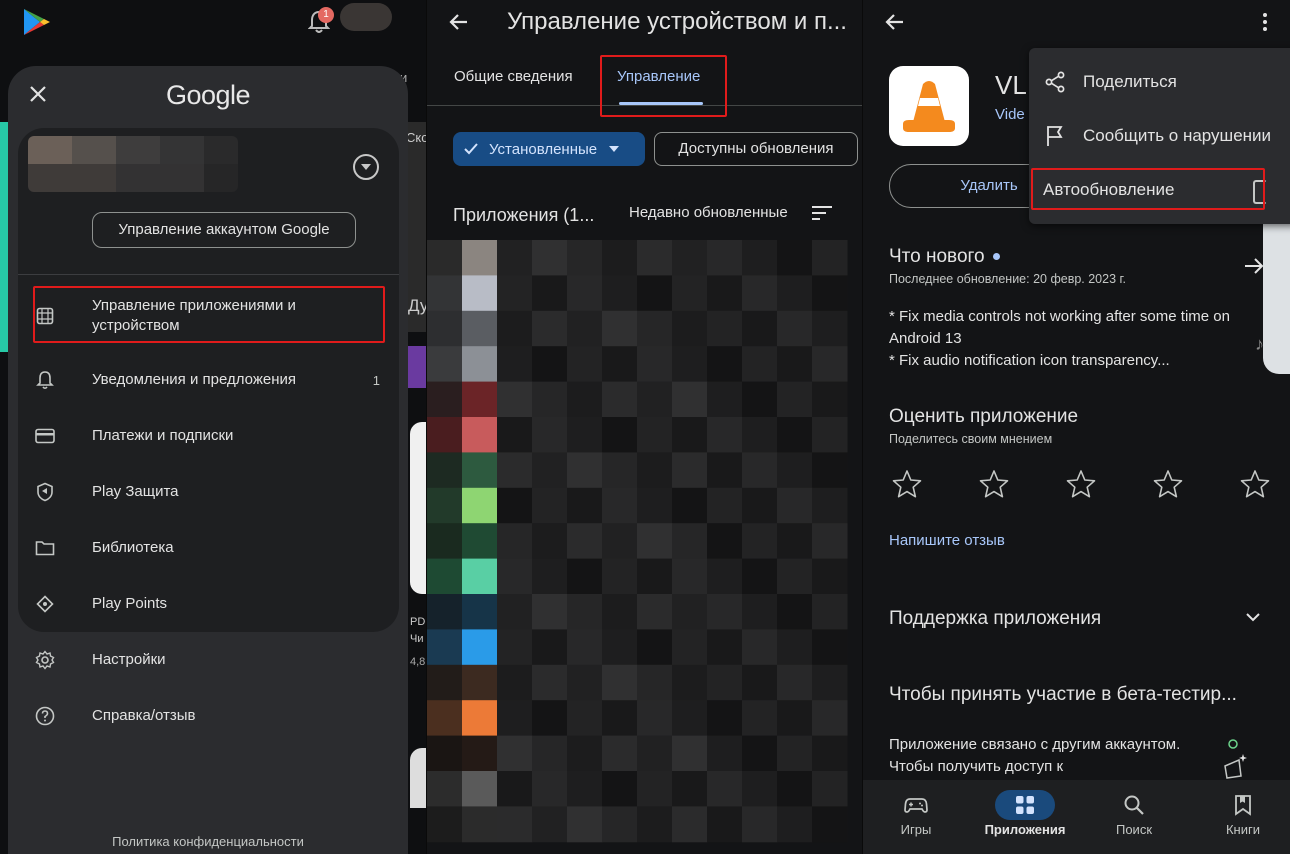  Describe the element at coordinates (1134, 817) in the screenshot. I see `nav-search: Поиск` at that location.